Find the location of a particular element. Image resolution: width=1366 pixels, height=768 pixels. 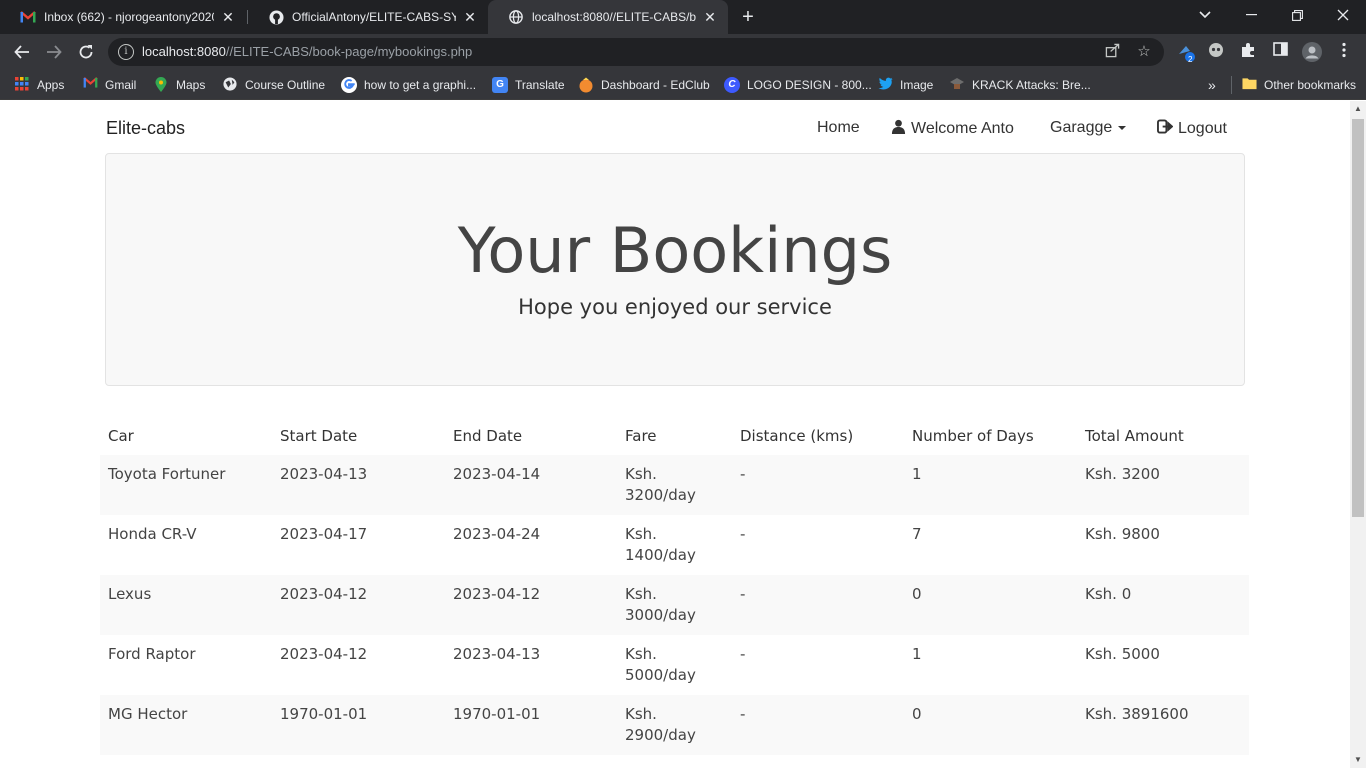

back-arrow-icon is located at coordinates (22, 52).